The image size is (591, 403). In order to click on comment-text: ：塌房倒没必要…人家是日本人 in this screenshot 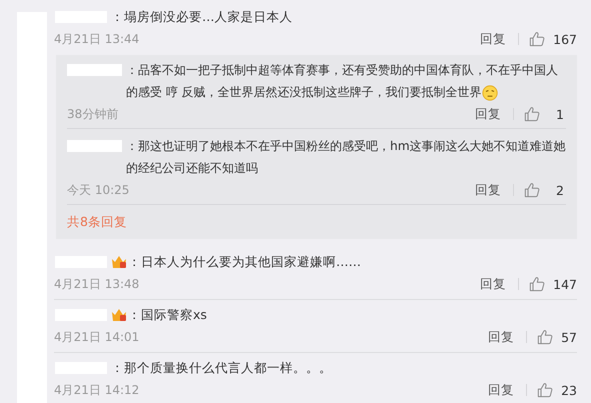, I will do `click(201, 17)`.